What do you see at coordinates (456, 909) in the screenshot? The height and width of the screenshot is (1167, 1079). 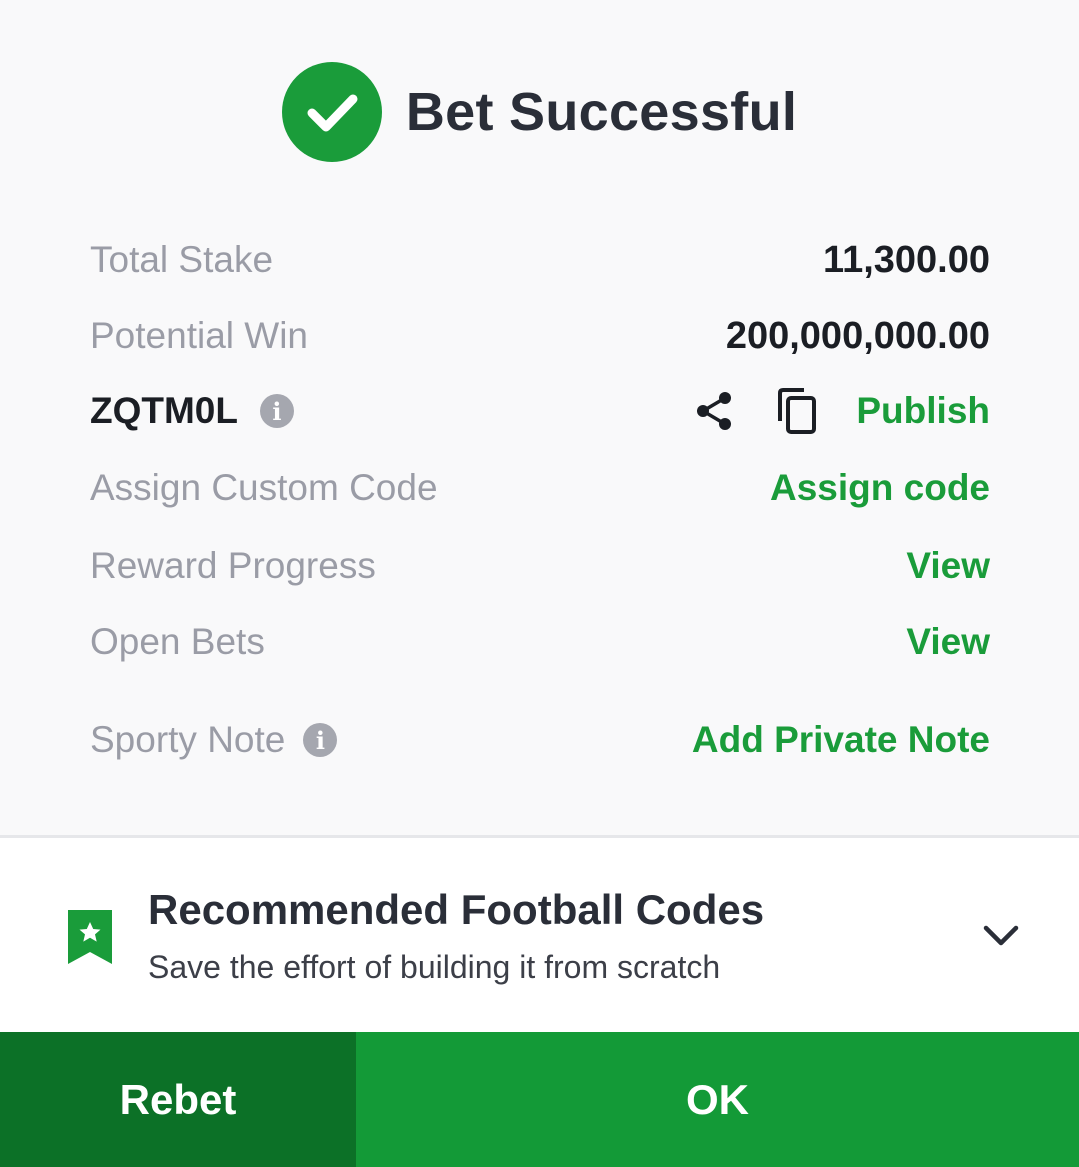 I see `recommended-title: Recommended Football Codes` at bounding box center [456, 909].